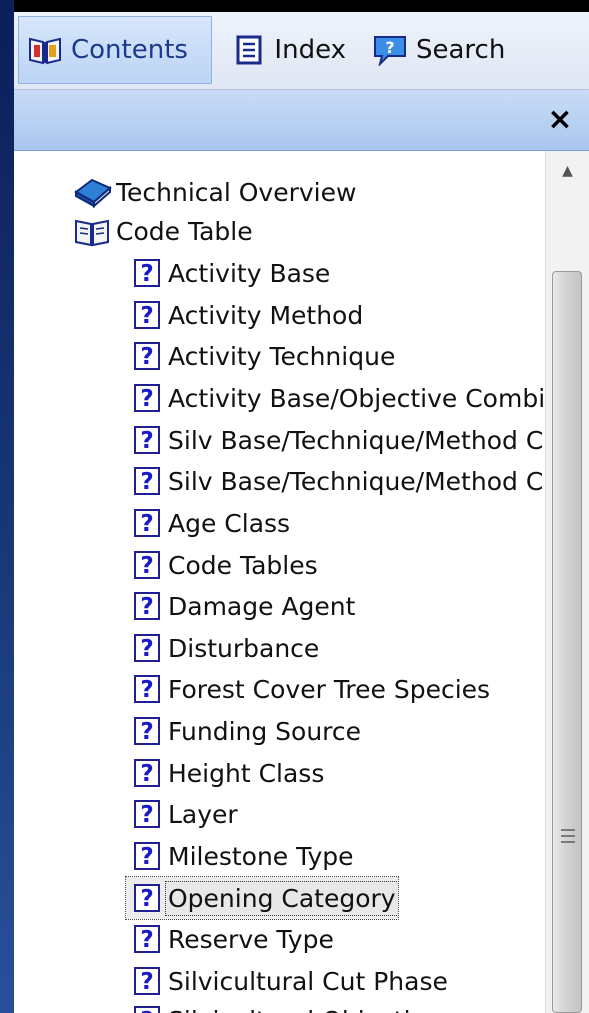 The image size is (589, 1013). I want to click on close-button: ×, so click(560, 119).